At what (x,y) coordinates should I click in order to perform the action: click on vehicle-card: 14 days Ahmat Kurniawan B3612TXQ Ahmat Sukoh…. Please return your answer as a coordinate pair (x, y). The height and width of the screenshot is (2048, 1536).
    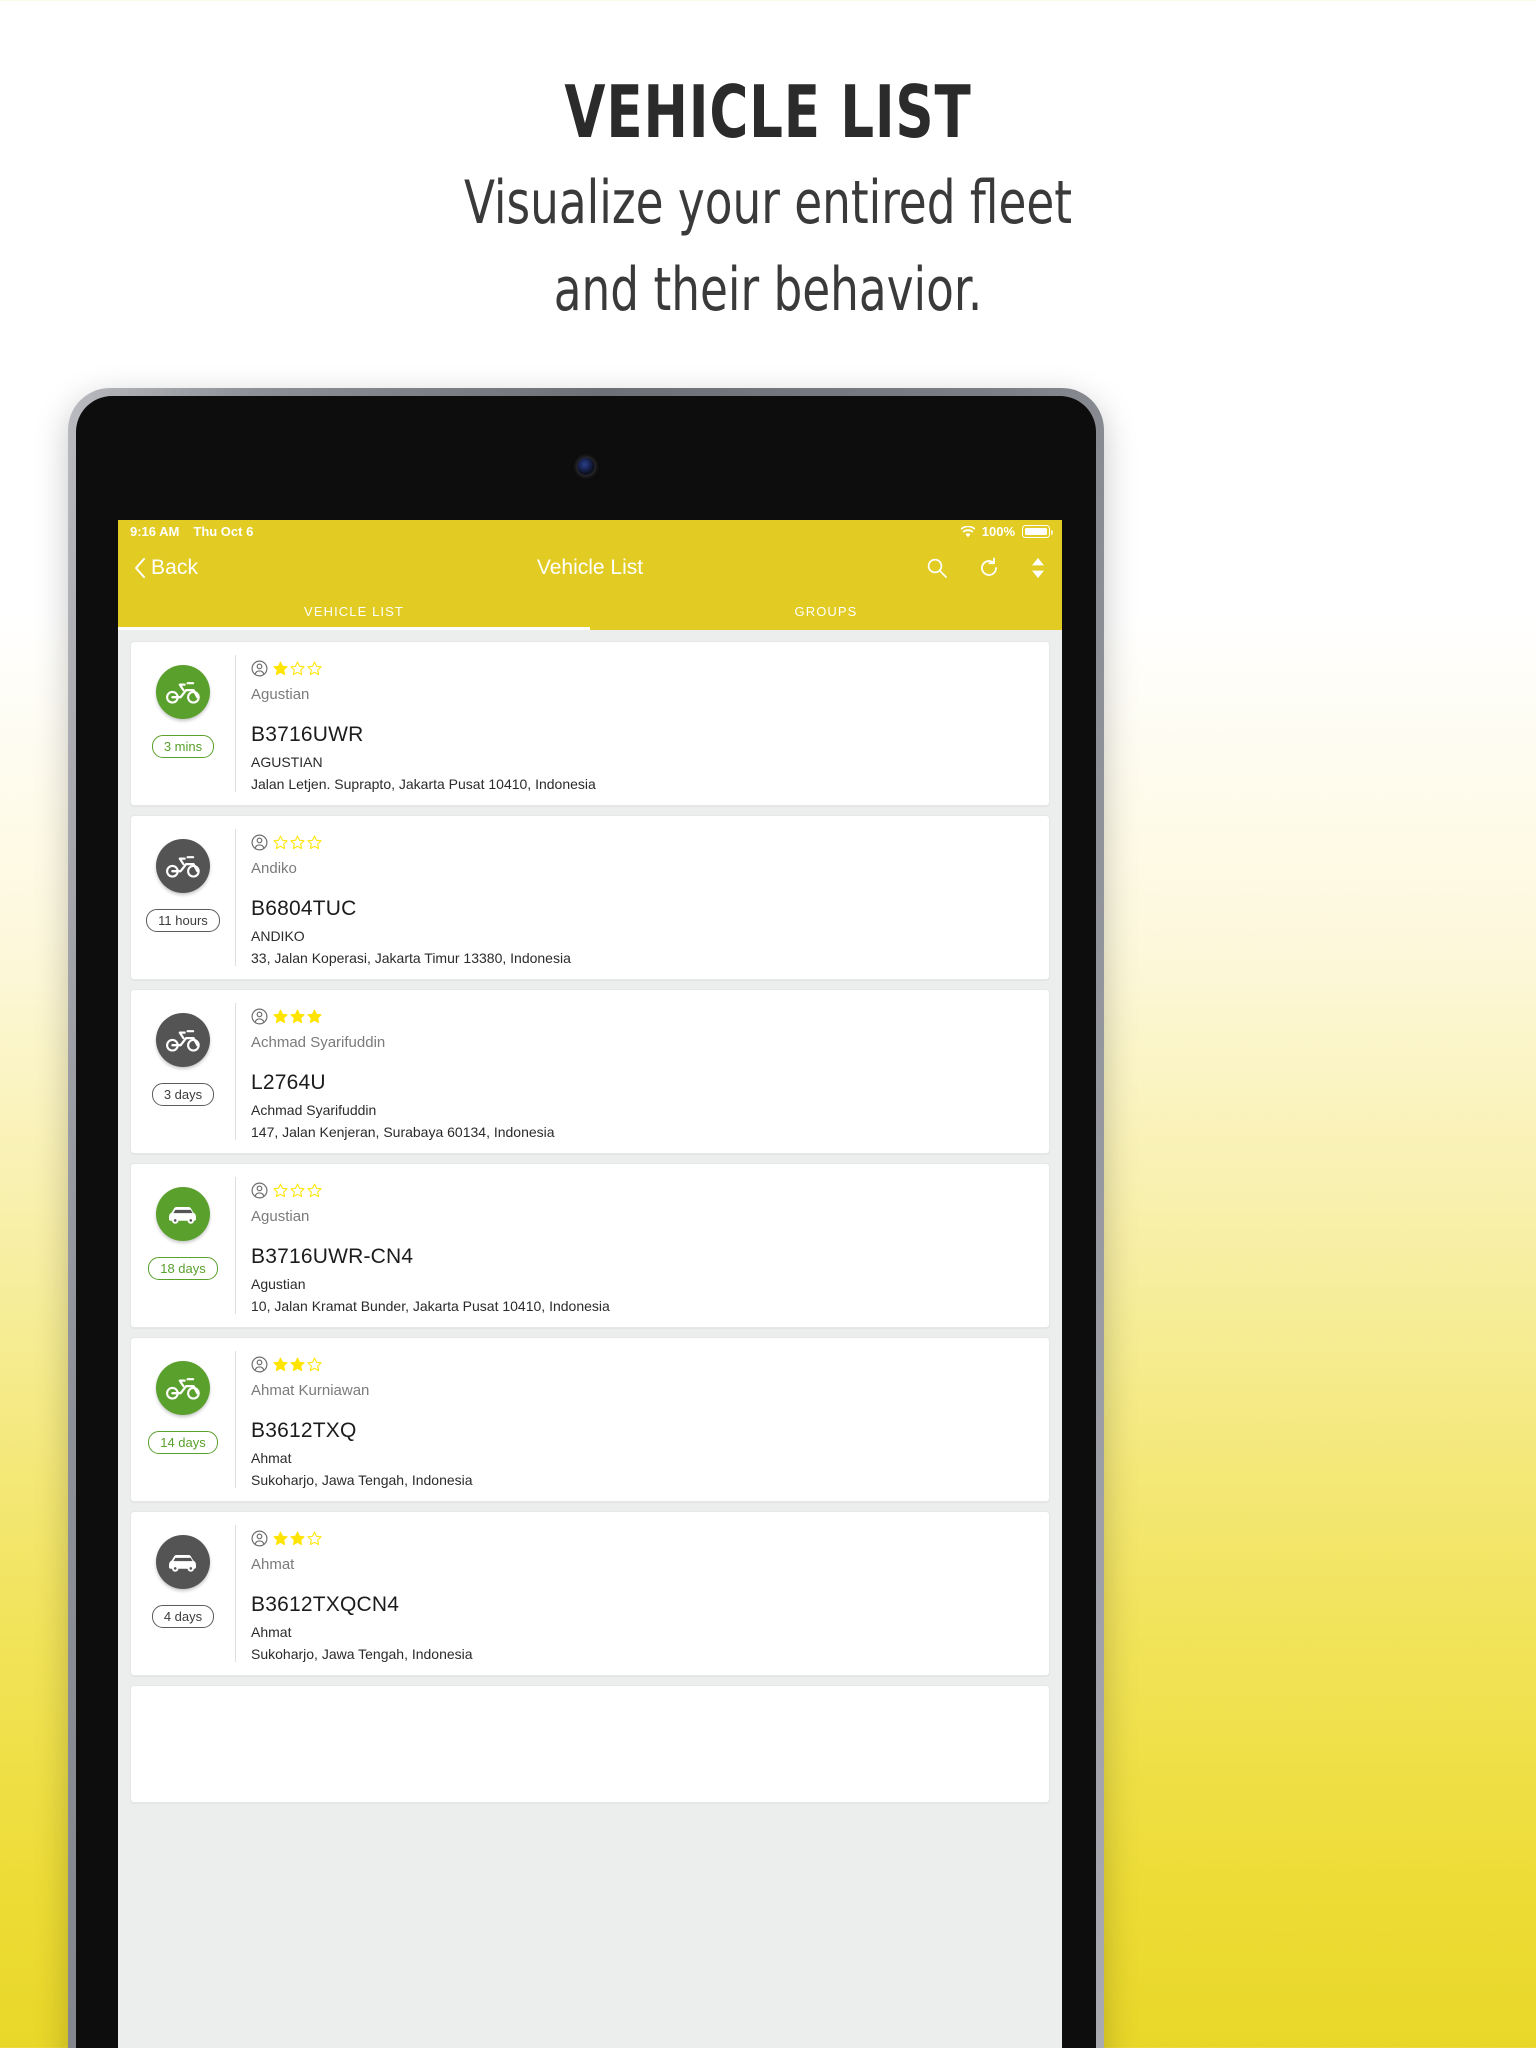
    Looking at the image, I should click on (590, 1419).